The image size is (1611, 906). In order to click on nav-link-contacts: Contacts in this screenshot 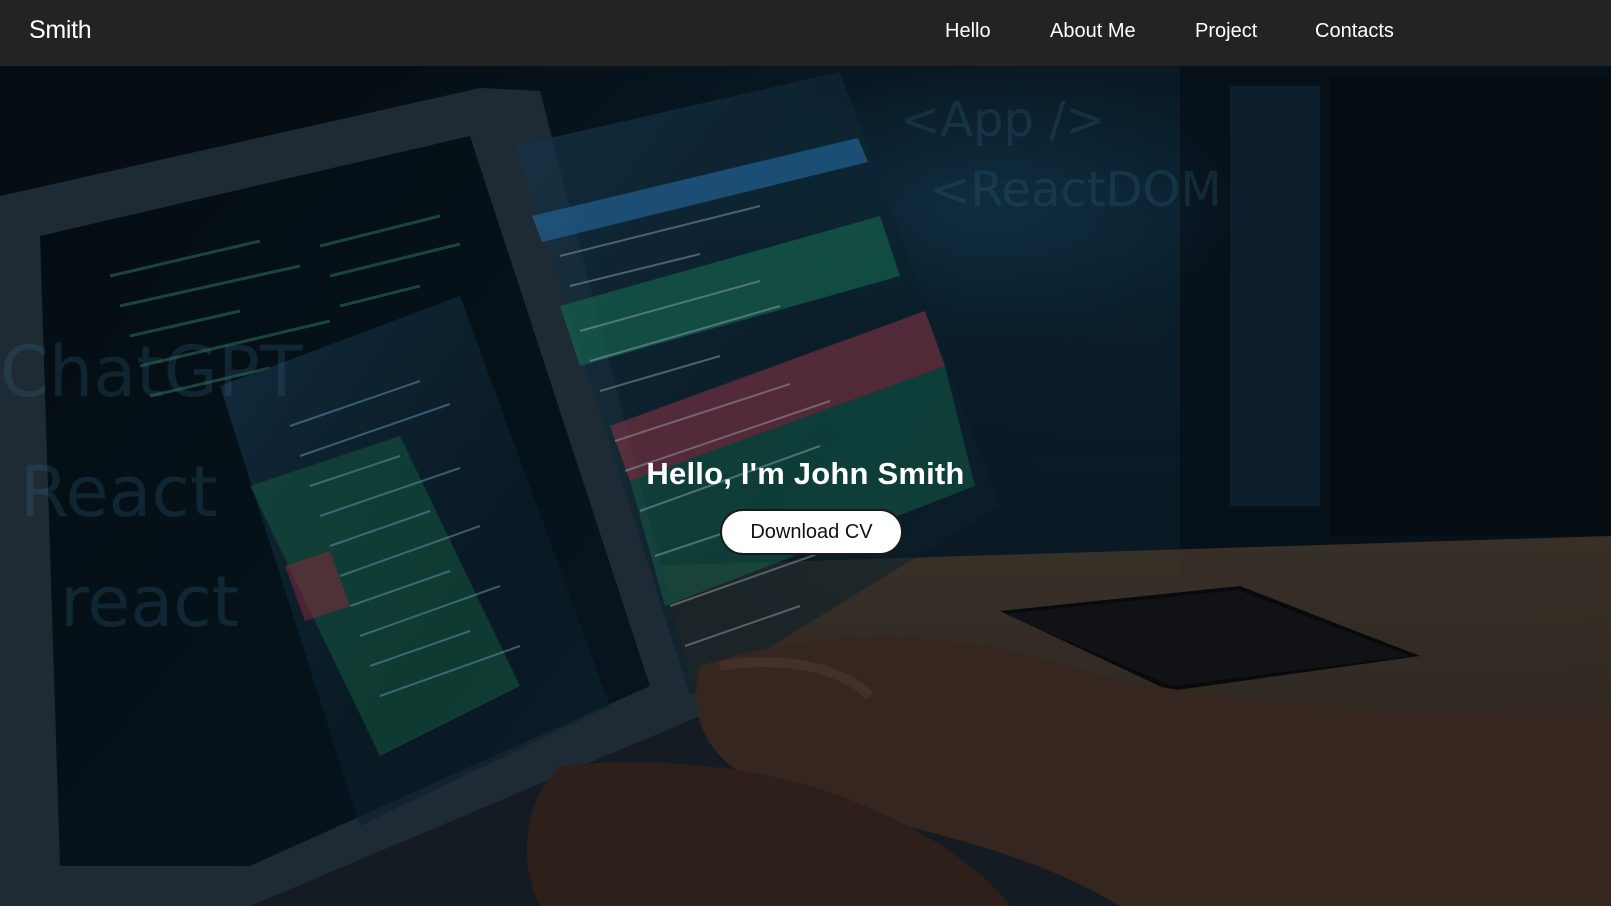, I will do `click(1354, 31)`.